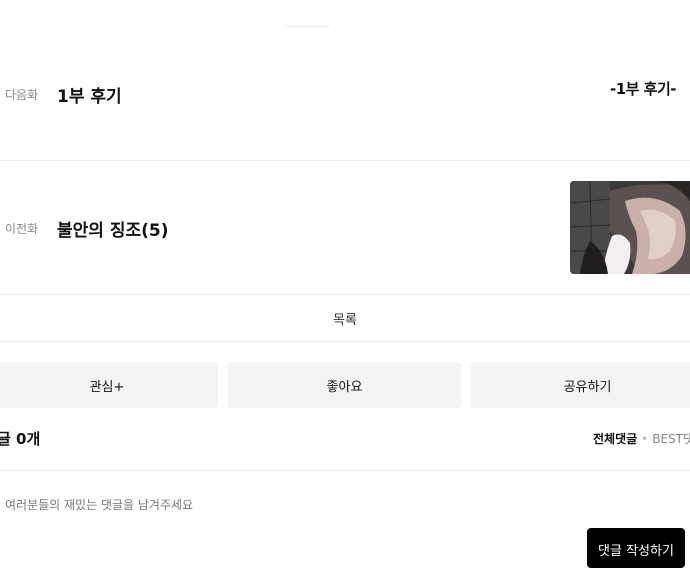  I want to click on comment-count: 글 0개, so click(20, 439).